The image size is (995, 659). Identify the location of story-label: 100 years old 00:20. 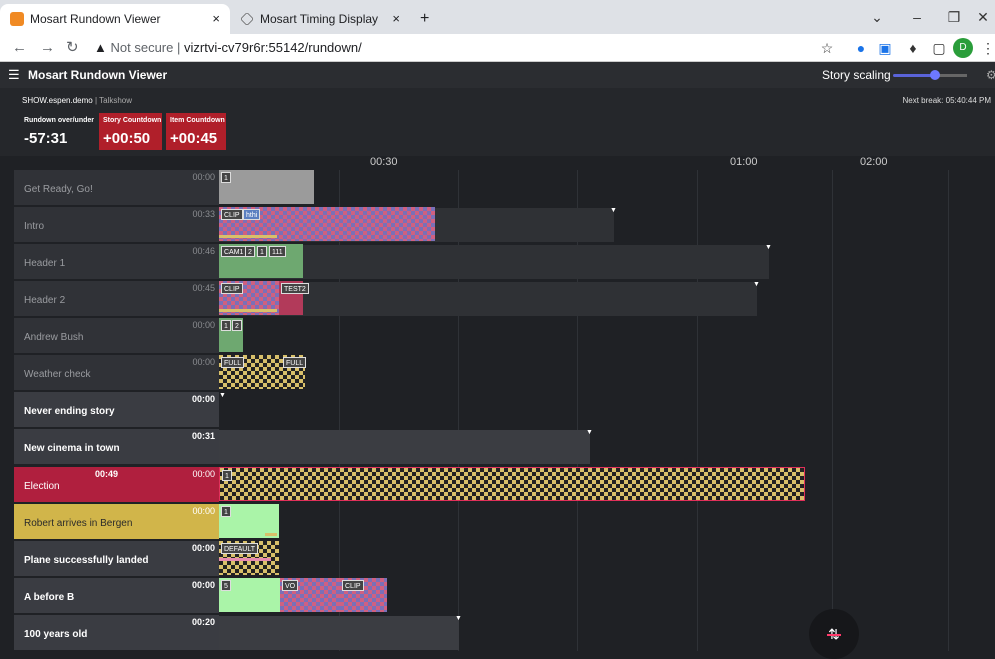
(116, 632).